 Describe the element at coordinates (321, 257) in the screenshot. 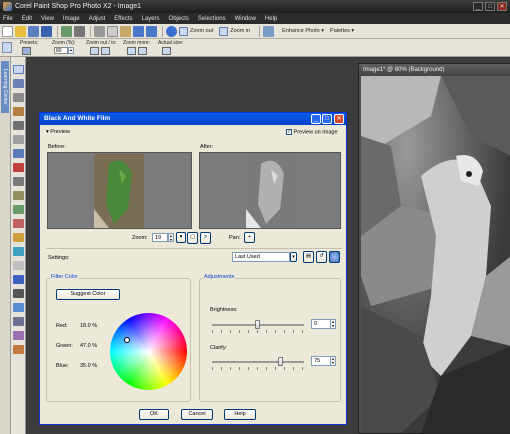

I see `reset-icon: ↺` at that location.